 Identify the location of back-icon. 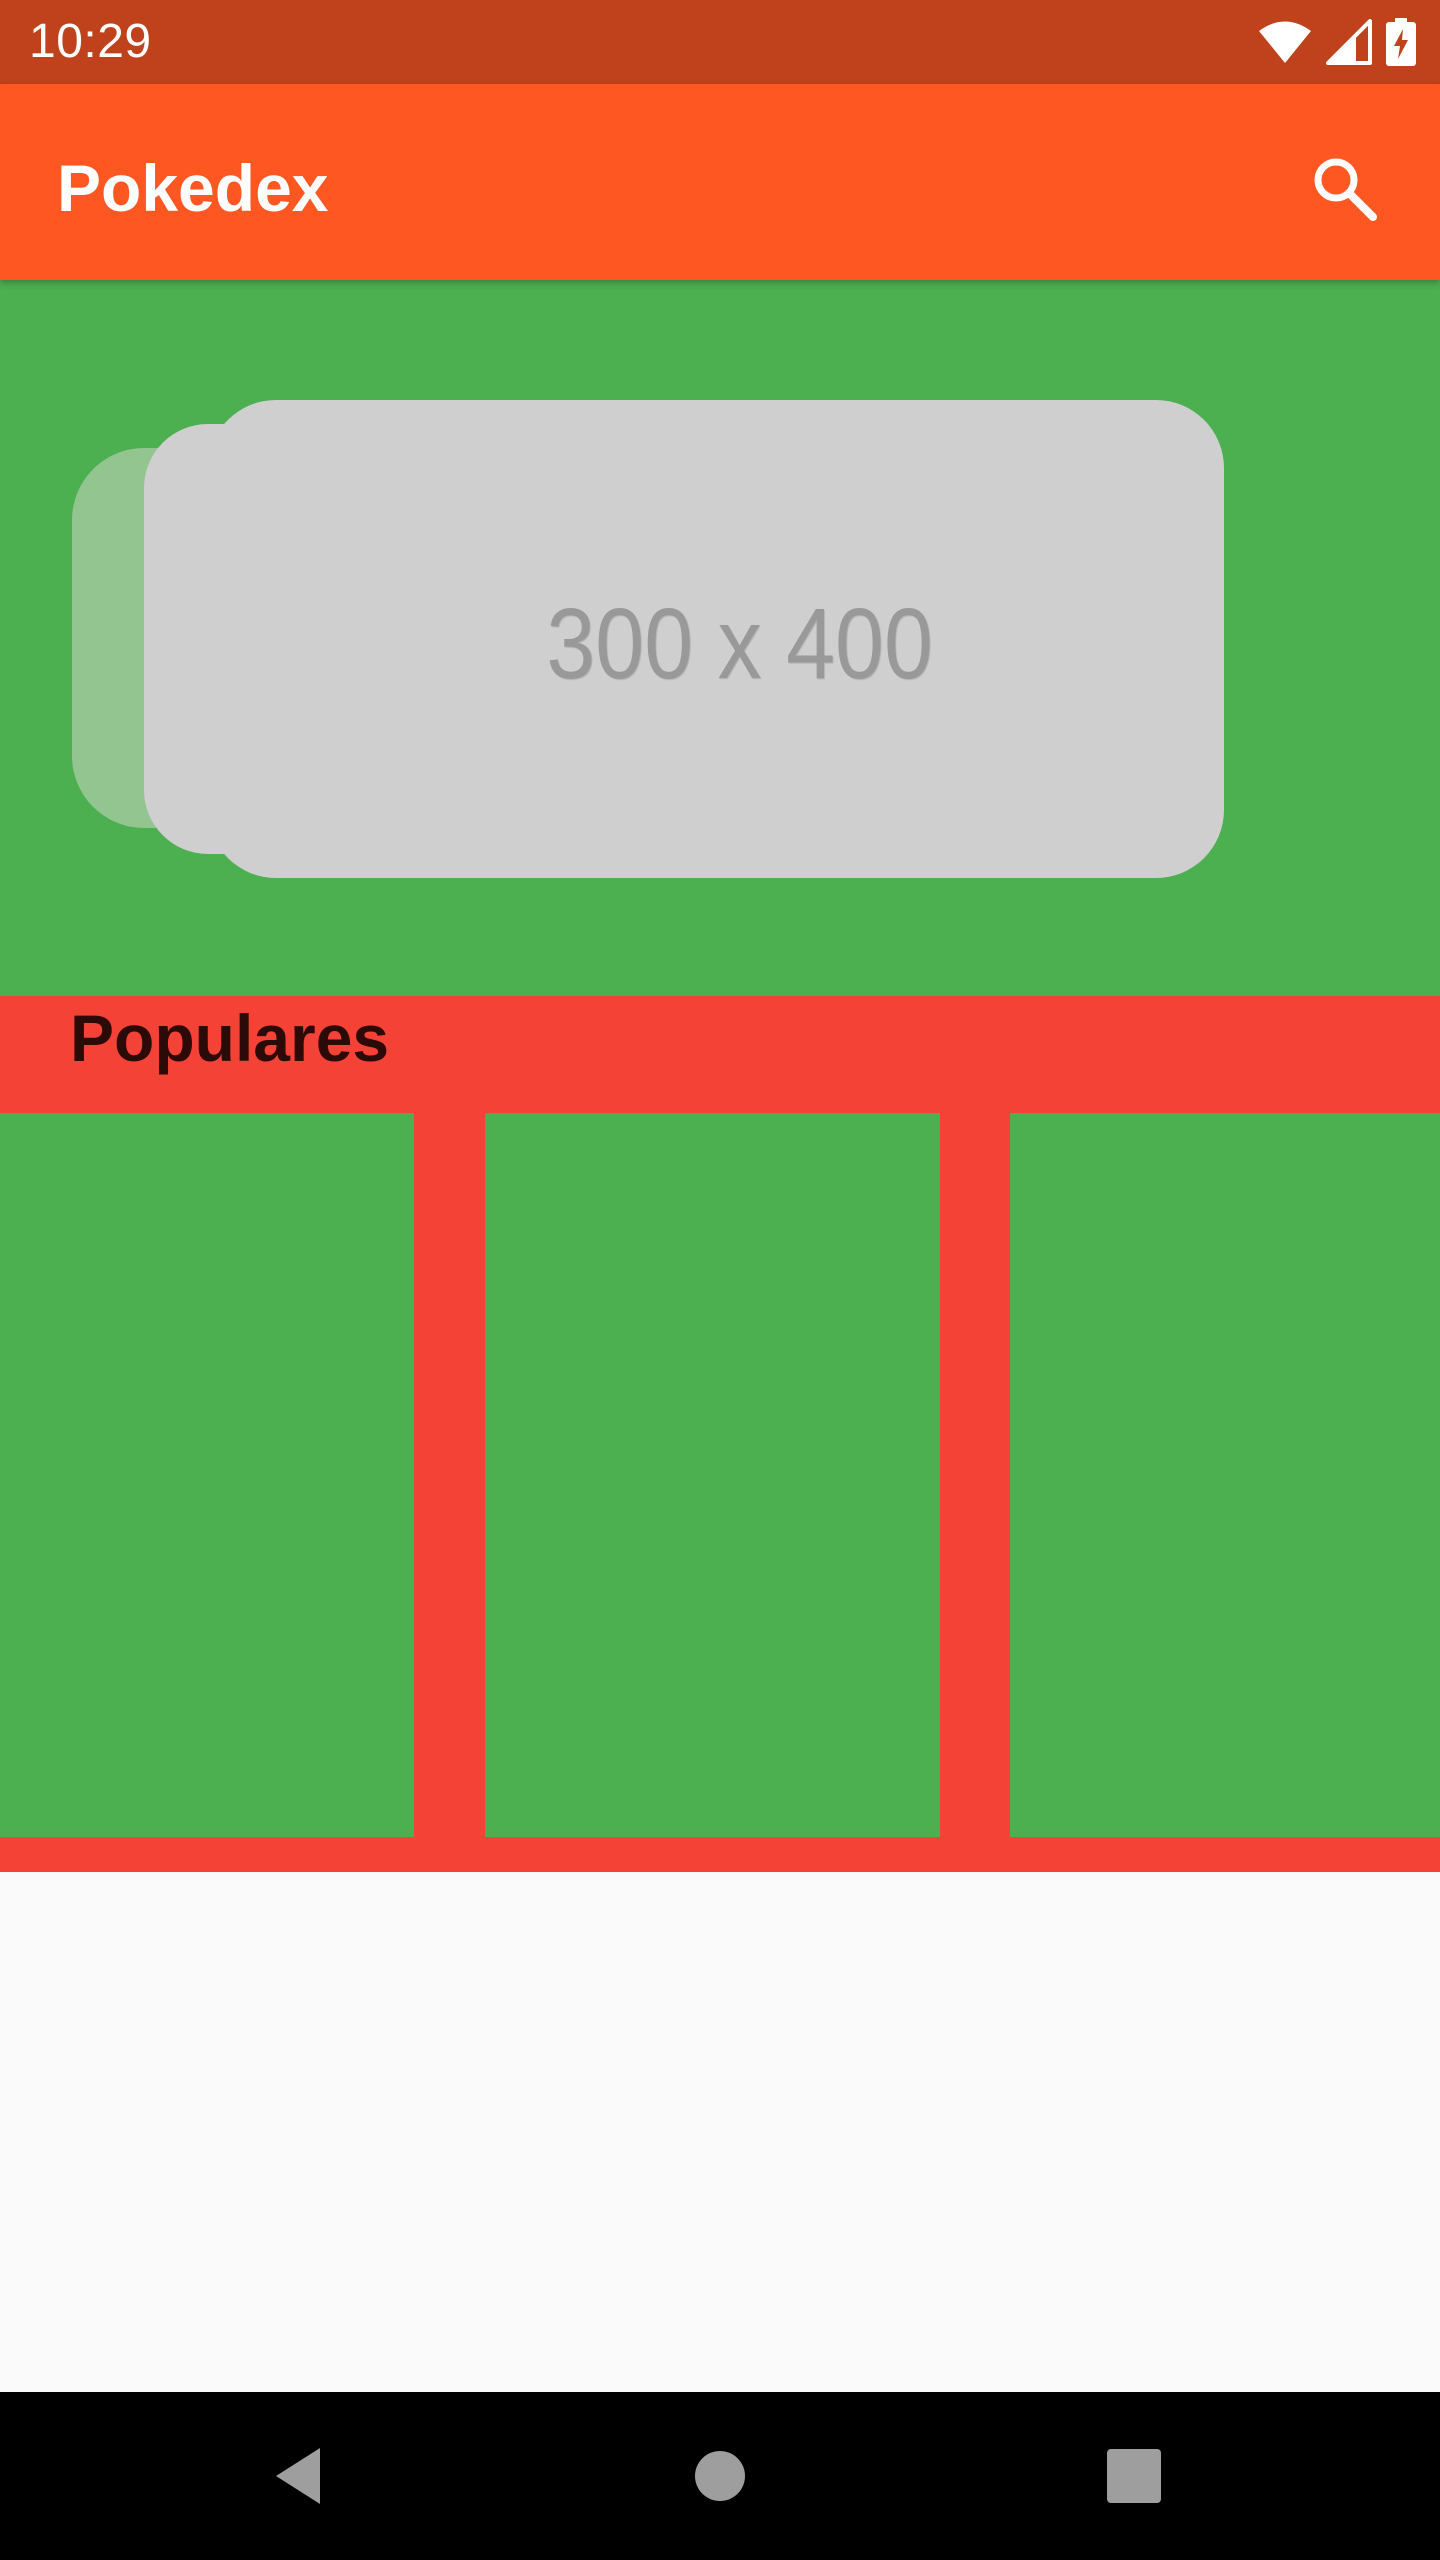
(298, 2476).